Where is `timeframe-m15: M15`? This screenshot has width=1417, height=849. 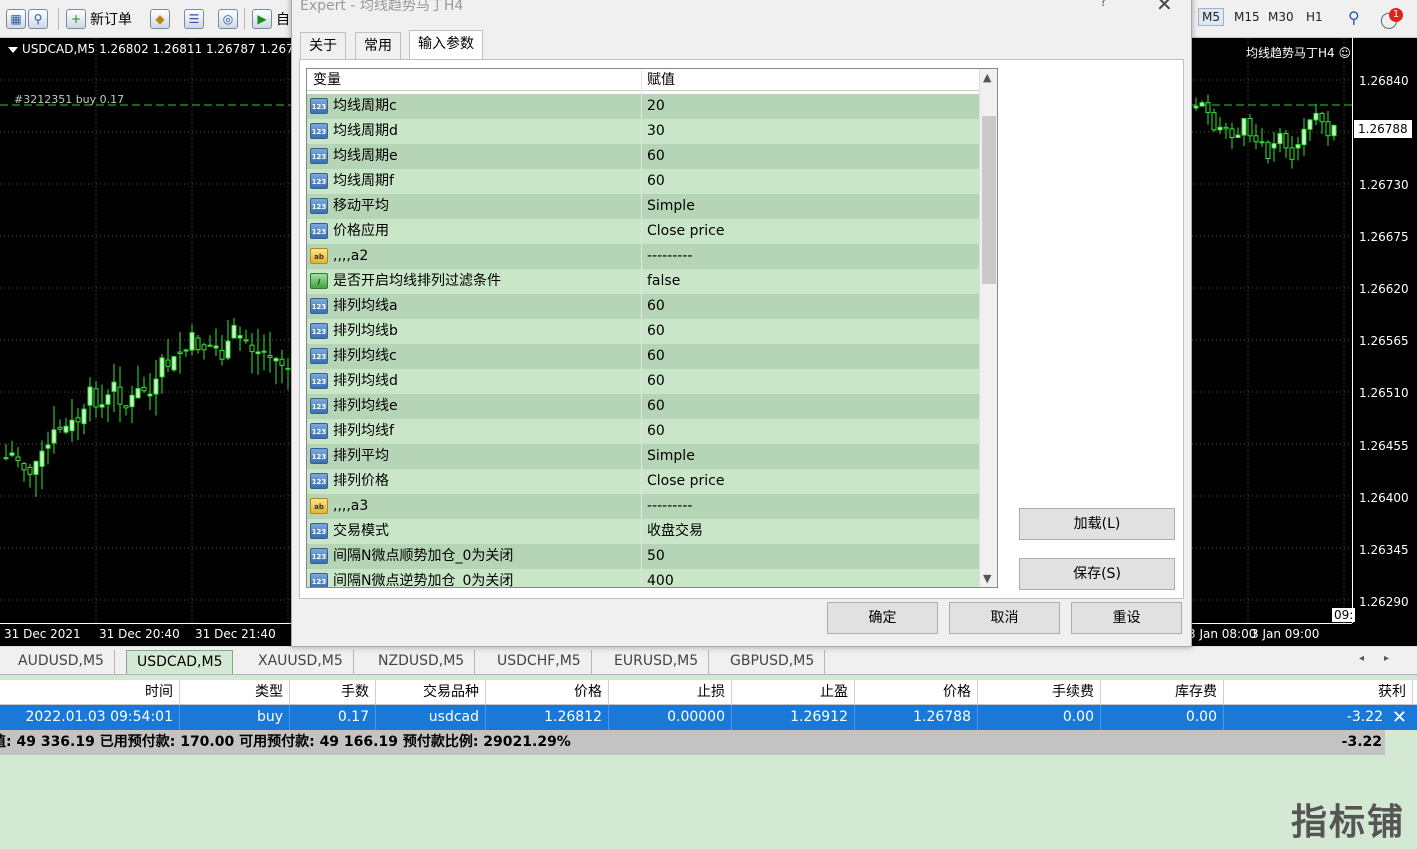
timeframe-m15: M15 is located at coordinates (1247, 17).